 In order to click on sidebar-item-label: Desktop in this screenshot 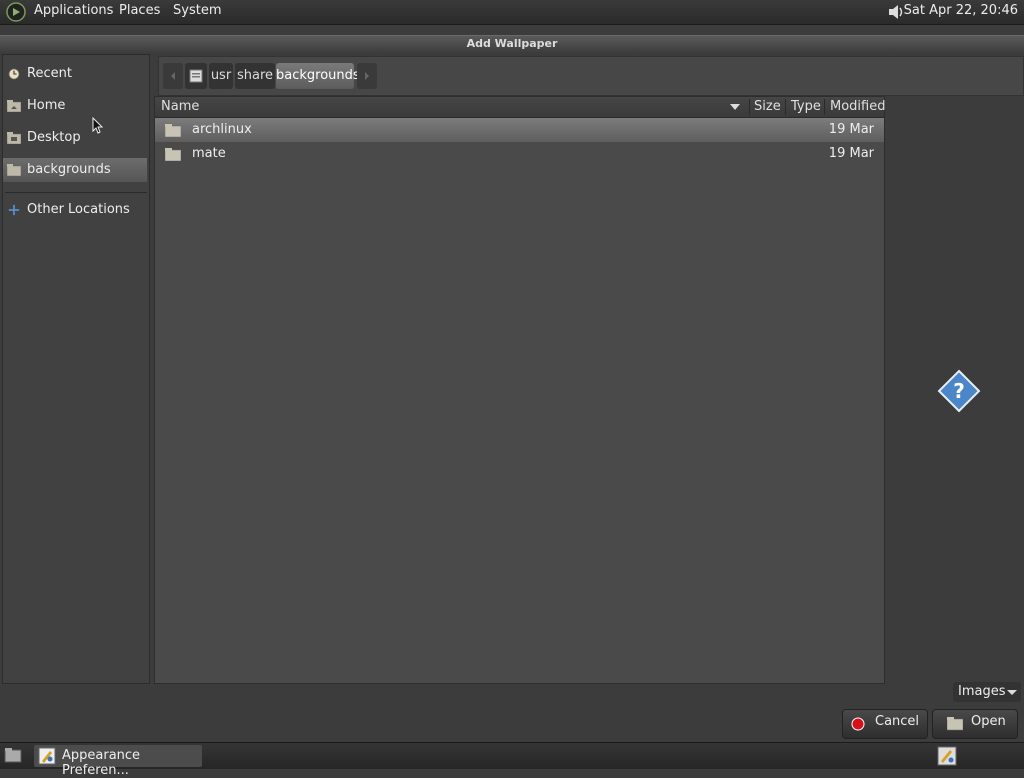, I will do `click(54, 137)`.